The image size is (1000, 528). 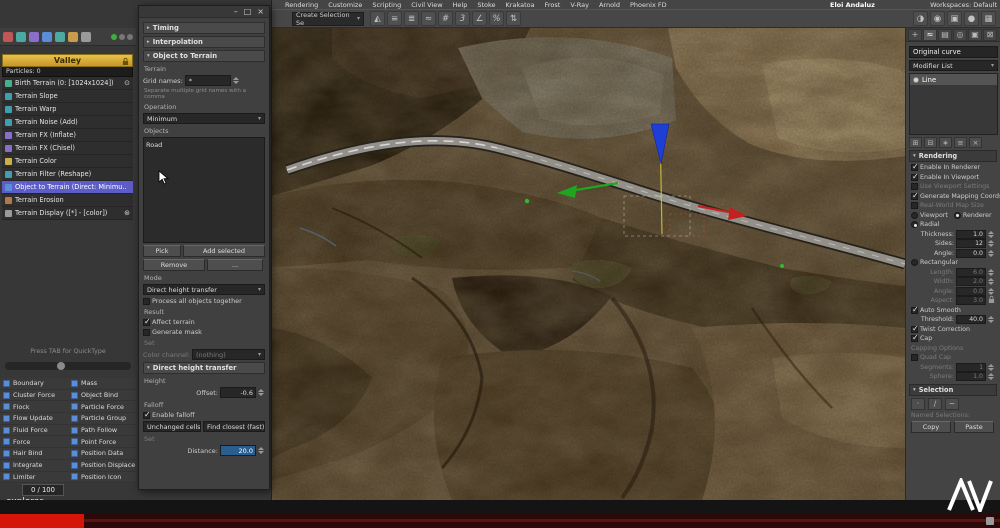 I want to click on operator-item: Terrain Noise (Add), so click(x=67, y=122).